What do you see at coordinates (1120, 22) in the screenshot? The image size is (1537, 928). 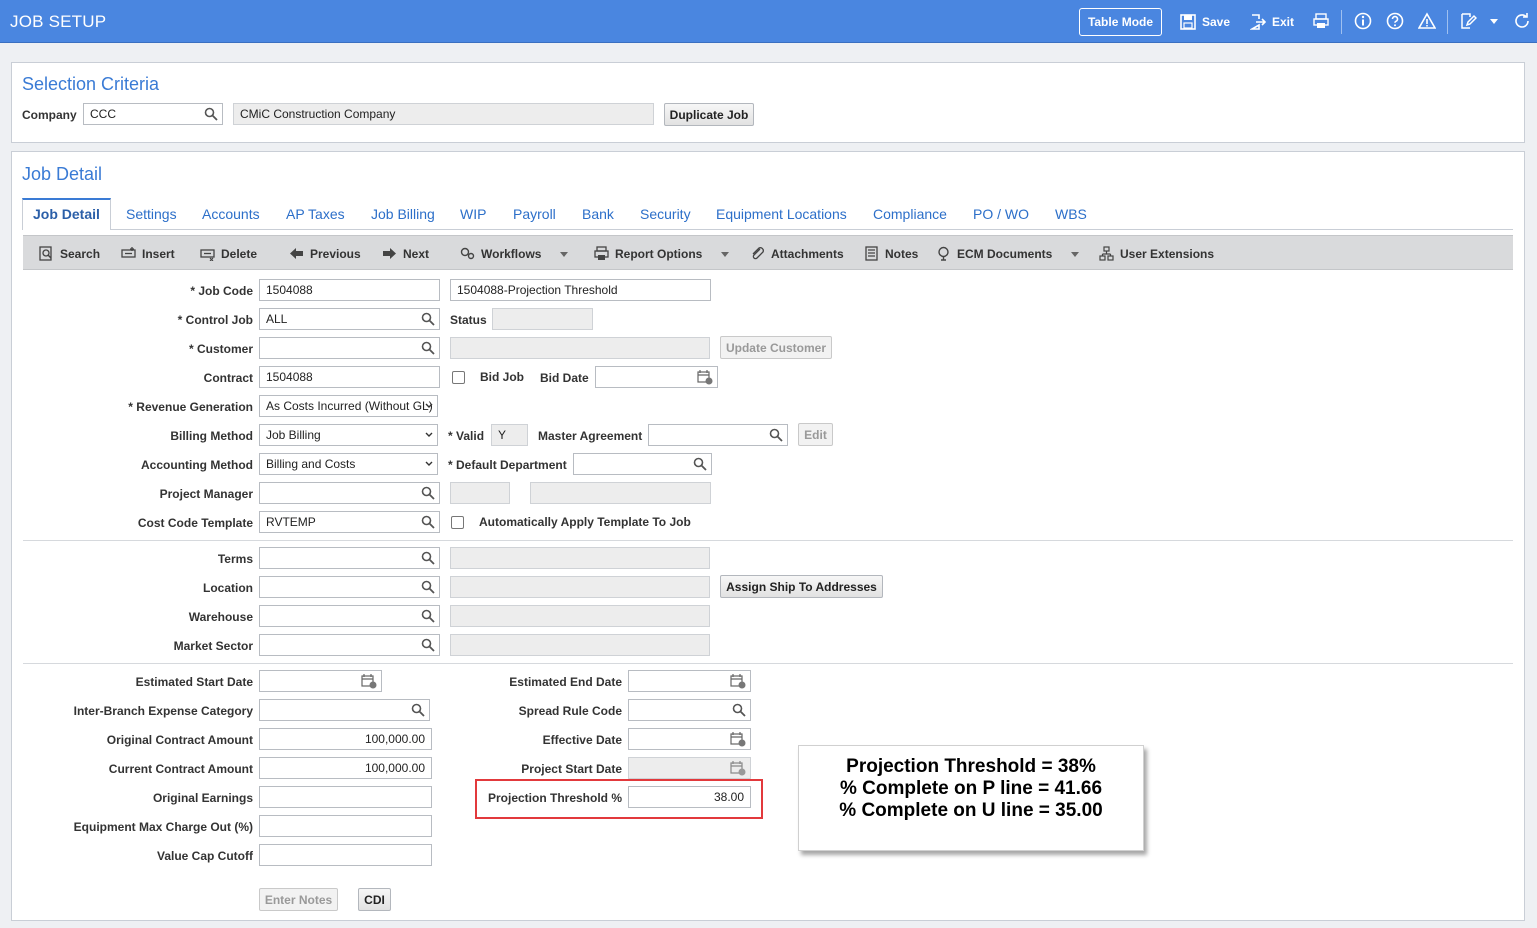 I see `table-mode-button: Table Mode` at bounding box center [1120, 22].